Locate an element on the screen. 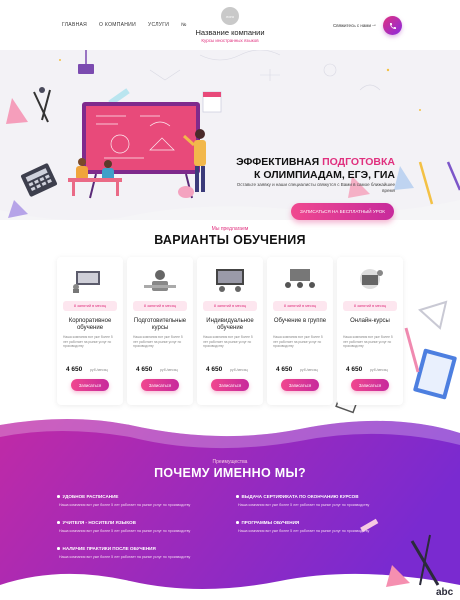  why-title: ПОЧЕМУ ИМЕННО МЫ? is located at coordinates (230, 473).